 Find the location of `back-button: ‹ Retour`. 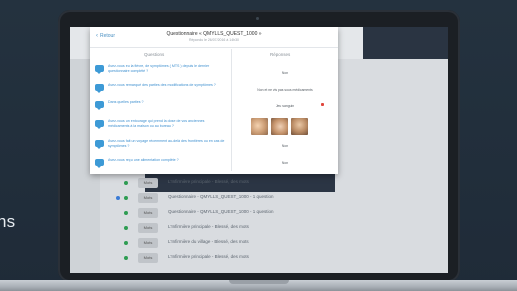

back-button: ‹ Retour is located at coordinates (105, 36).